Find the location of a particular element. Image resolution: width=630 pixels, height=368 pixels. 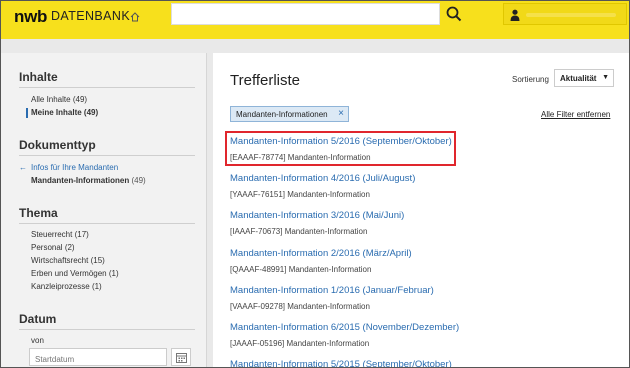

filter-label: Personal is located at coordinates (47, 247).